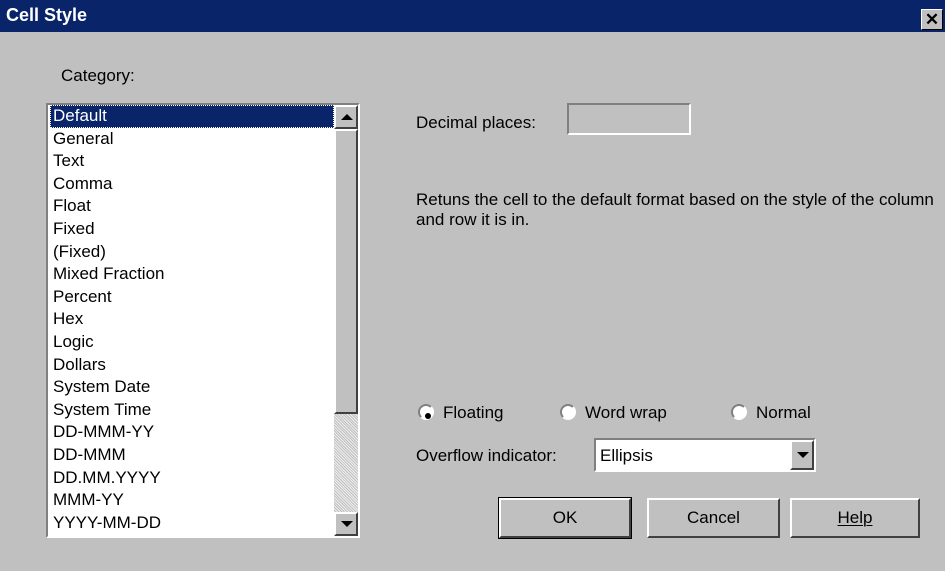  I want to click on list-item: Float, so click(192, 206).